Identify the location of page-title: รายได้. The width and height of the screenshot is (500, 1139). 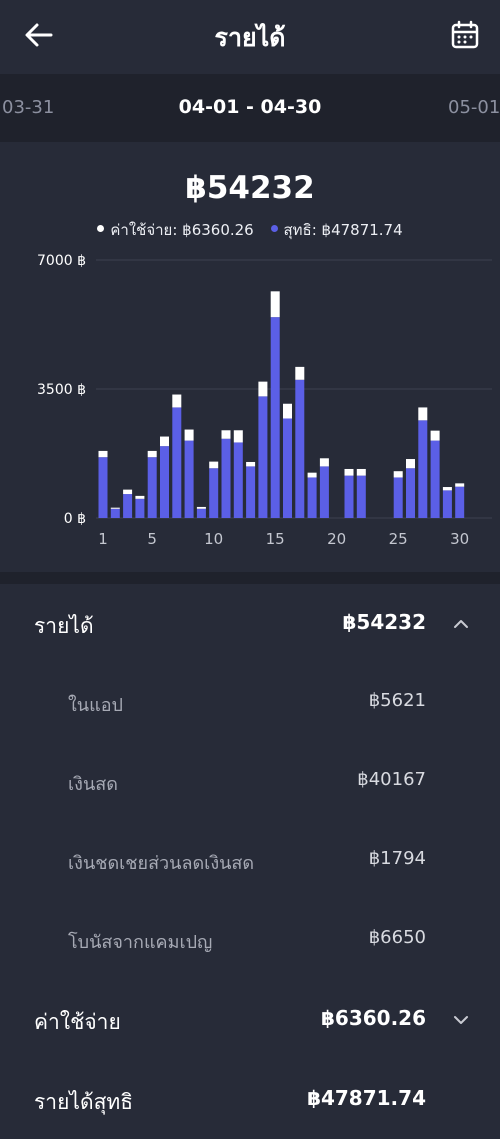
(250, 37).